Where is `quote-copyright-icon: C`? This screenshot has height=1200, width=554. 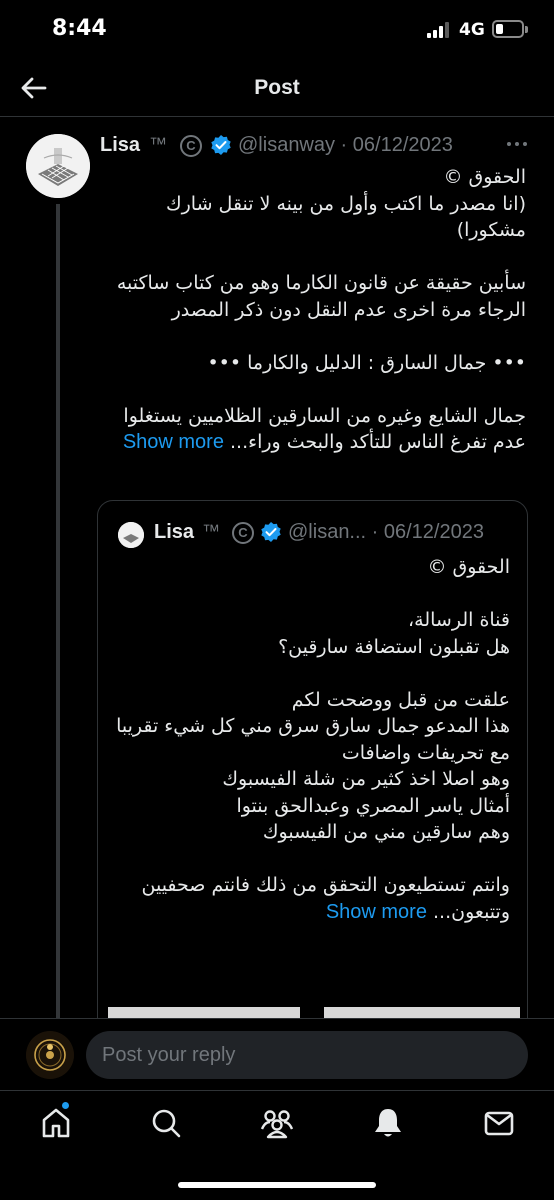
quote-copyright-icon: C is located at coordinates (243, 533).